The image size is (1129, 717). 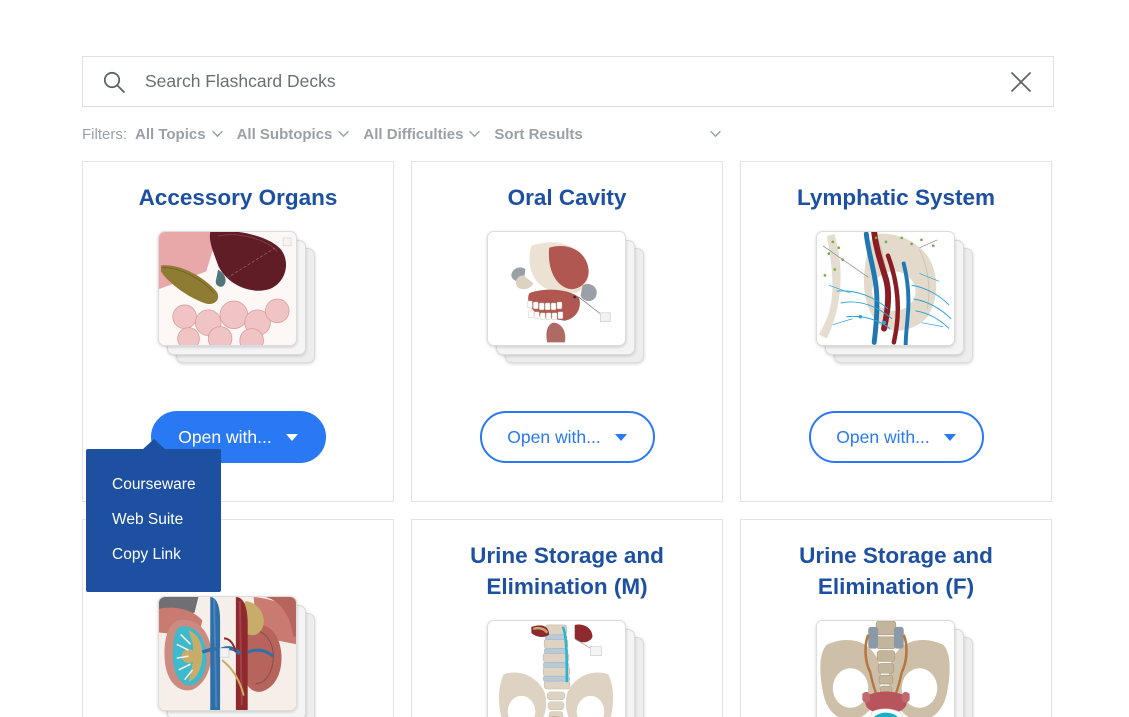 I want to click on filter-sort-results-label: Sort Results, so click(x=538, y=134).